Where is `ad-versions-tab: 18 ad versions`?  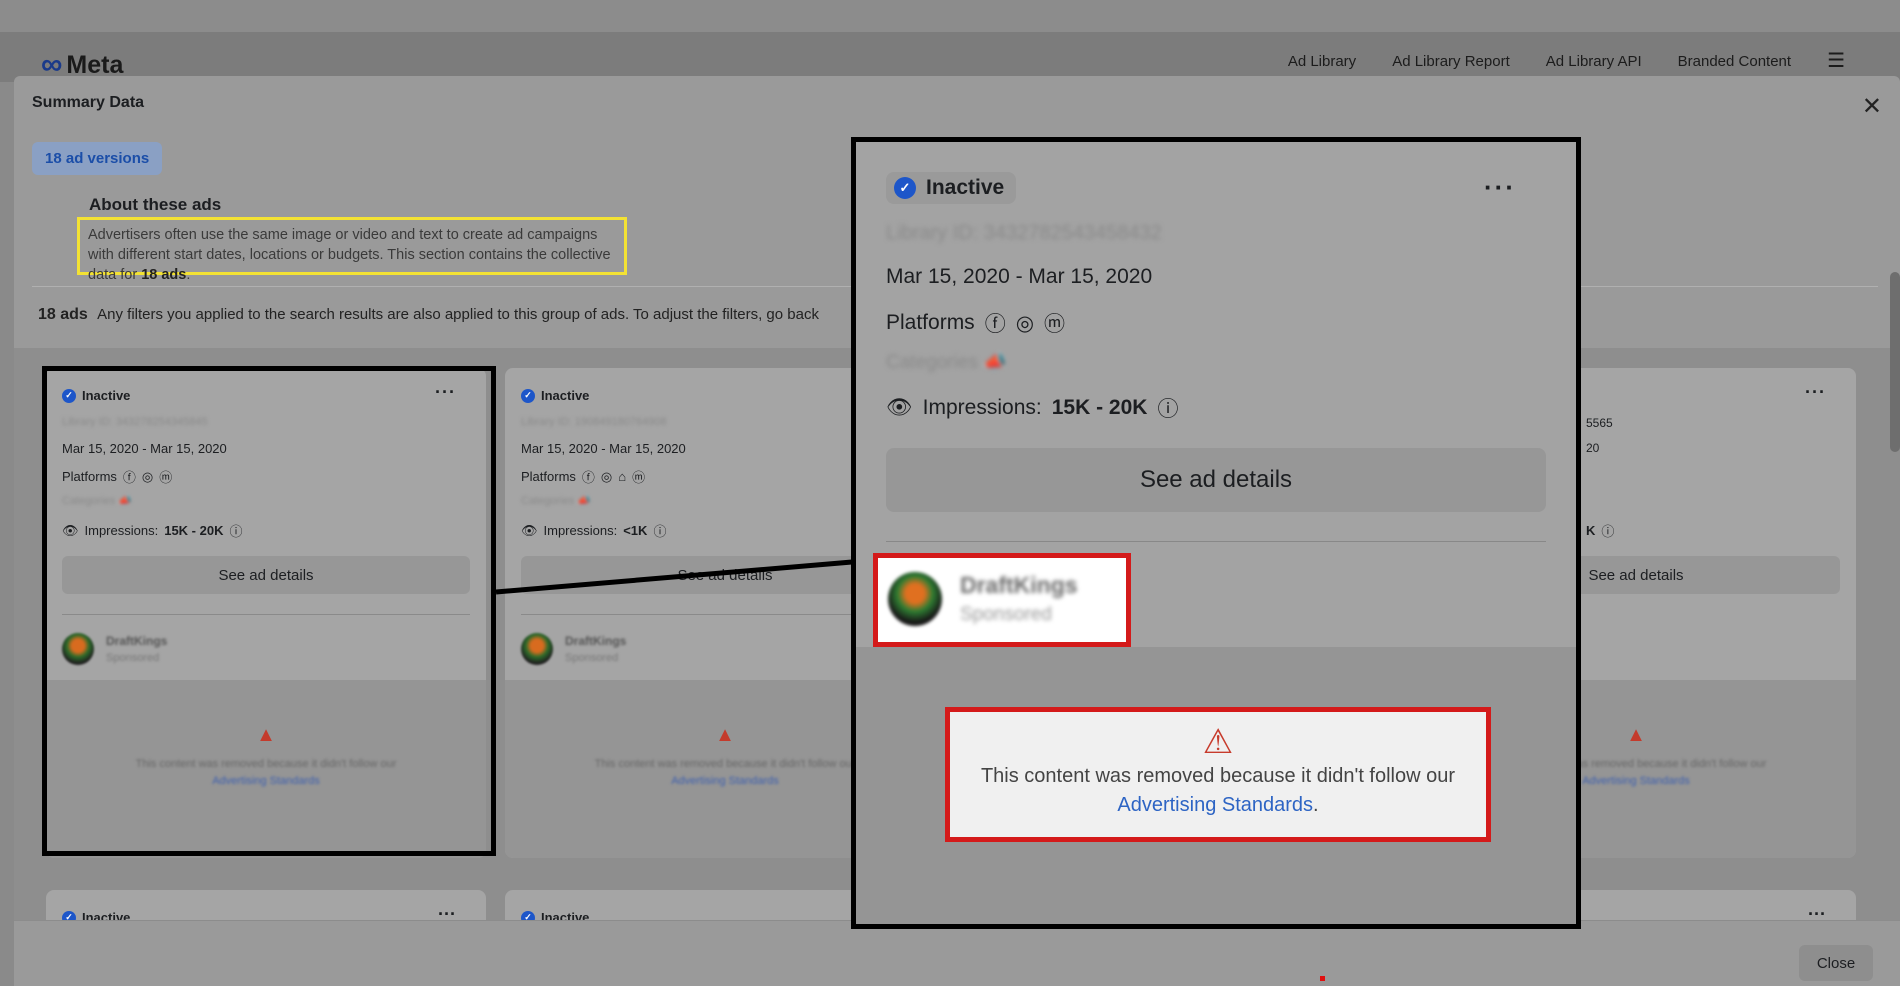
ad-versions-tab: 18 ad versions is located at coordinates (97, 158).